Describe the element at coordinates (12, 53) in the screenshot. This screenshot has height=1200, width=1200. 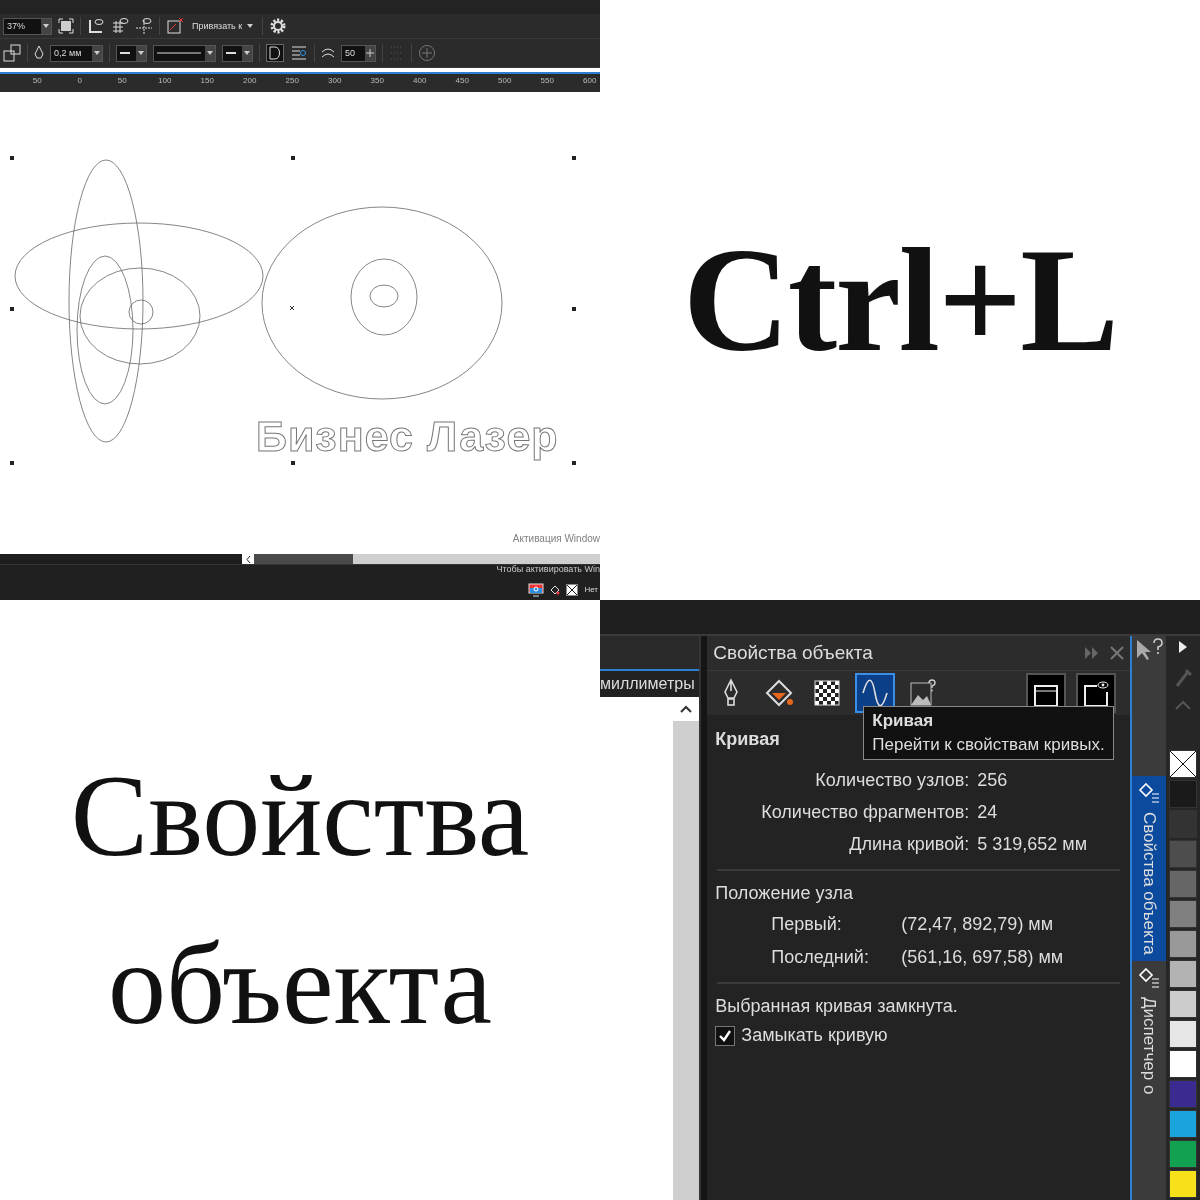
I see `transform-icon` at that location.